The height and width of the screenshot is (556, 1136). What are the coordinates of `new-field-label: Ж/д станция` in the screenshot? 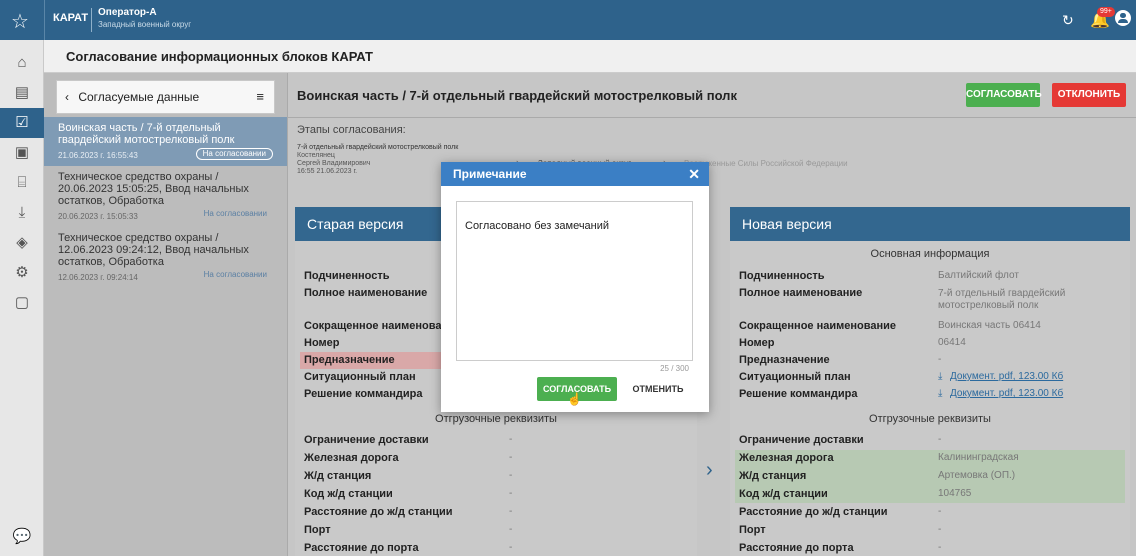 It's located at (773, 476).